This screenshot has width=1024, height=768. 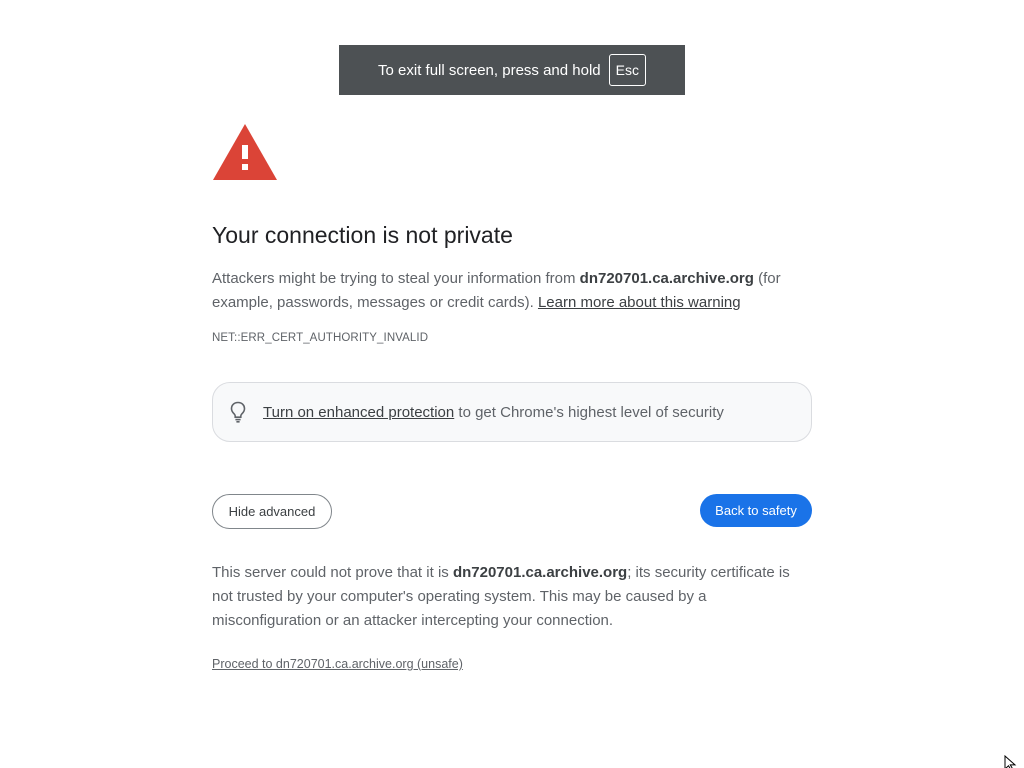 What do you see at coordinates (362, 235) in the screenshot?
I see `page-title: Your connection is not private` at bounding box center [362, 235].